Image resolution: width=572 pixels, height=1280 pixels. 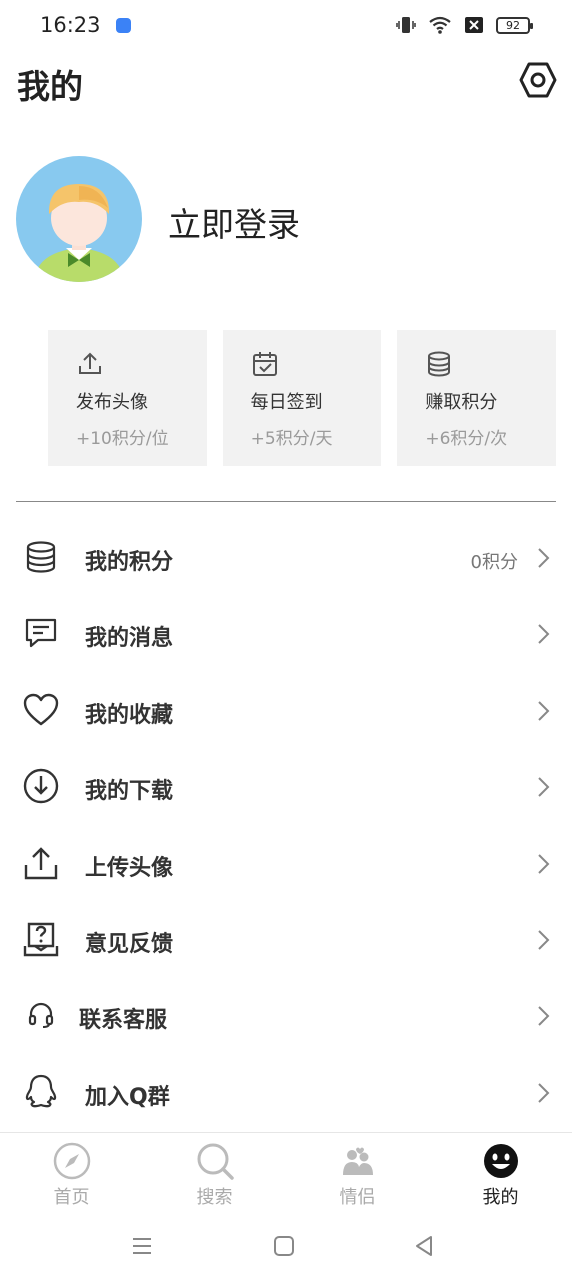 I want to click on vibrate-icon, so click(x=406, y=25).